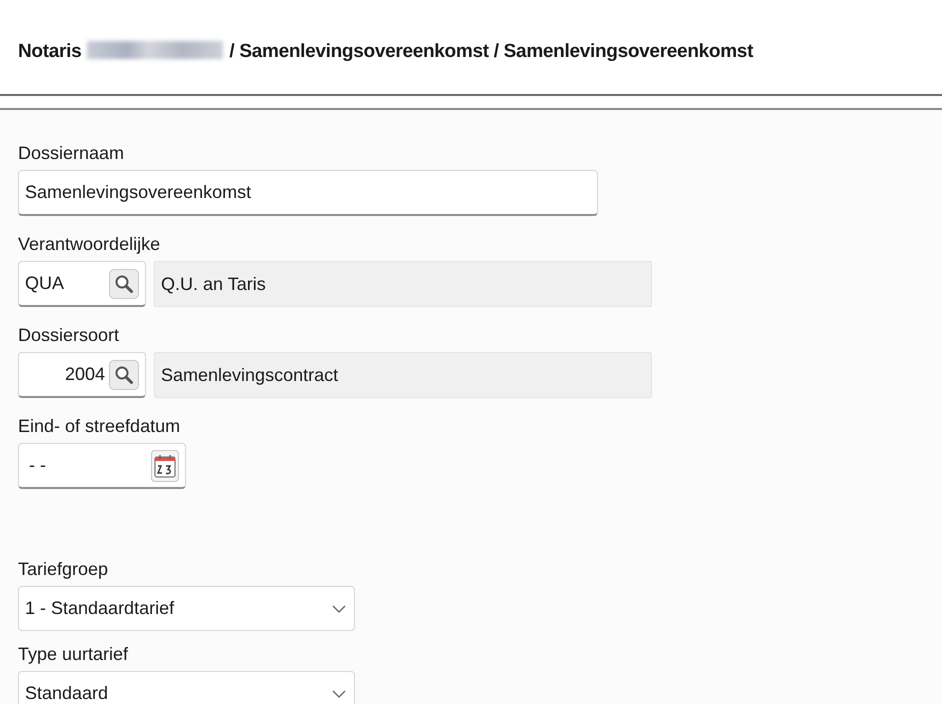 This screenshot has width=942, height=704. Describe the element at coordinates (308, 193) in the screenshot. I see `input-field: Samenlevingsovereenkomst` at that location.